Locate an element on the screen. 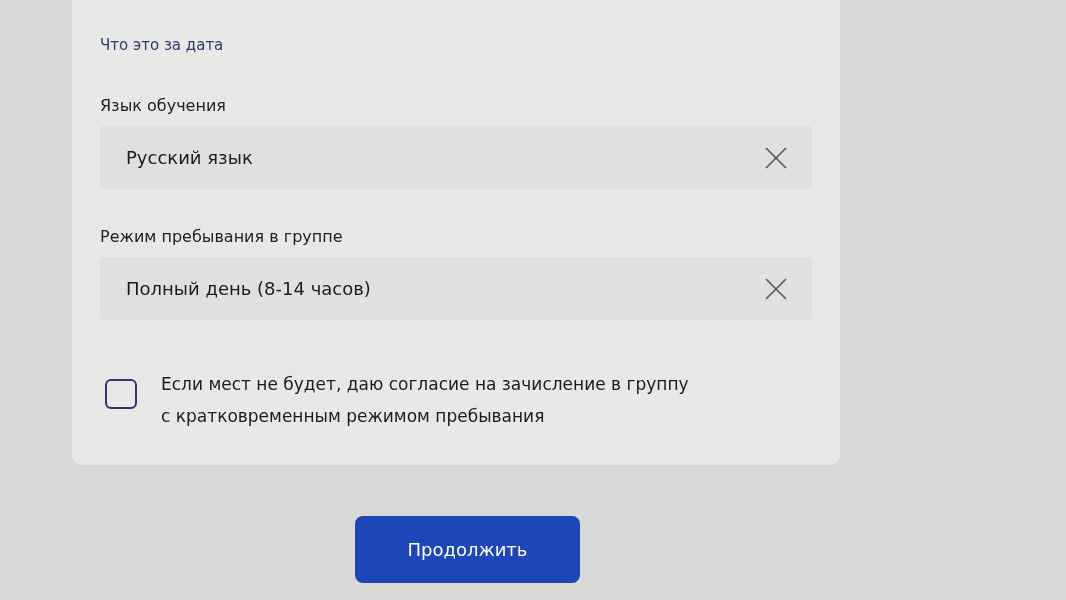 The height and width of the screenshot is (600, 1066). what-is-this-date-link: Что это за дата is located at coordinates (162, 45).